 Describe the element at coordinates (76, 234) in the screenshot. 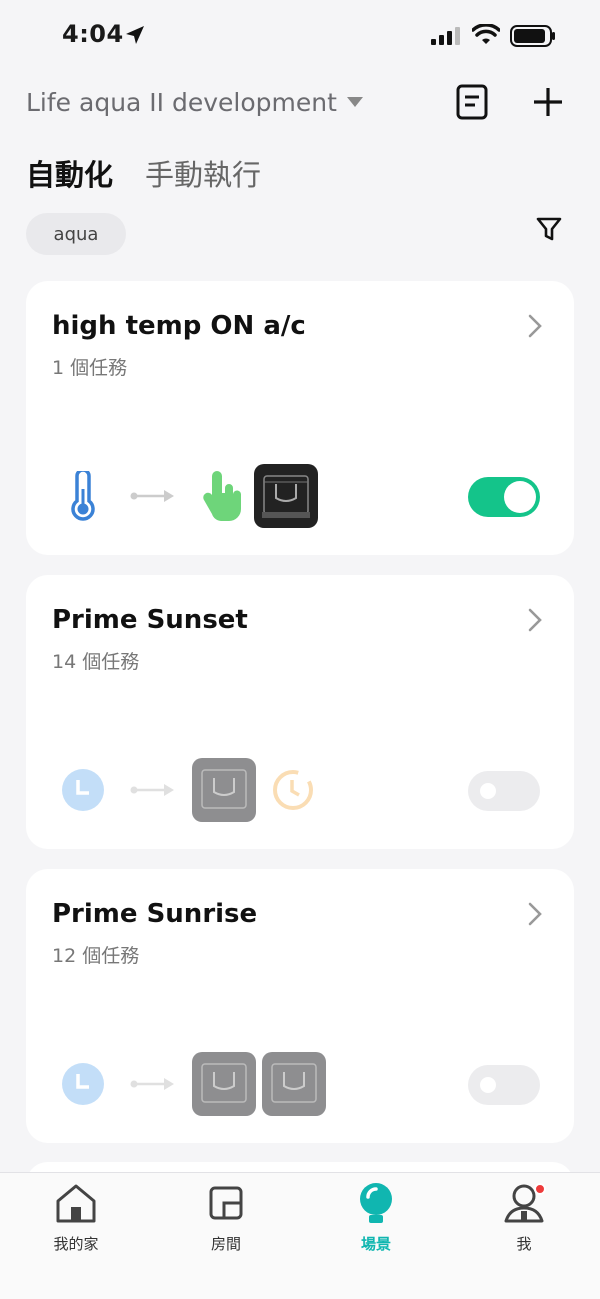

I see `filter-chip: aqua` at that location.